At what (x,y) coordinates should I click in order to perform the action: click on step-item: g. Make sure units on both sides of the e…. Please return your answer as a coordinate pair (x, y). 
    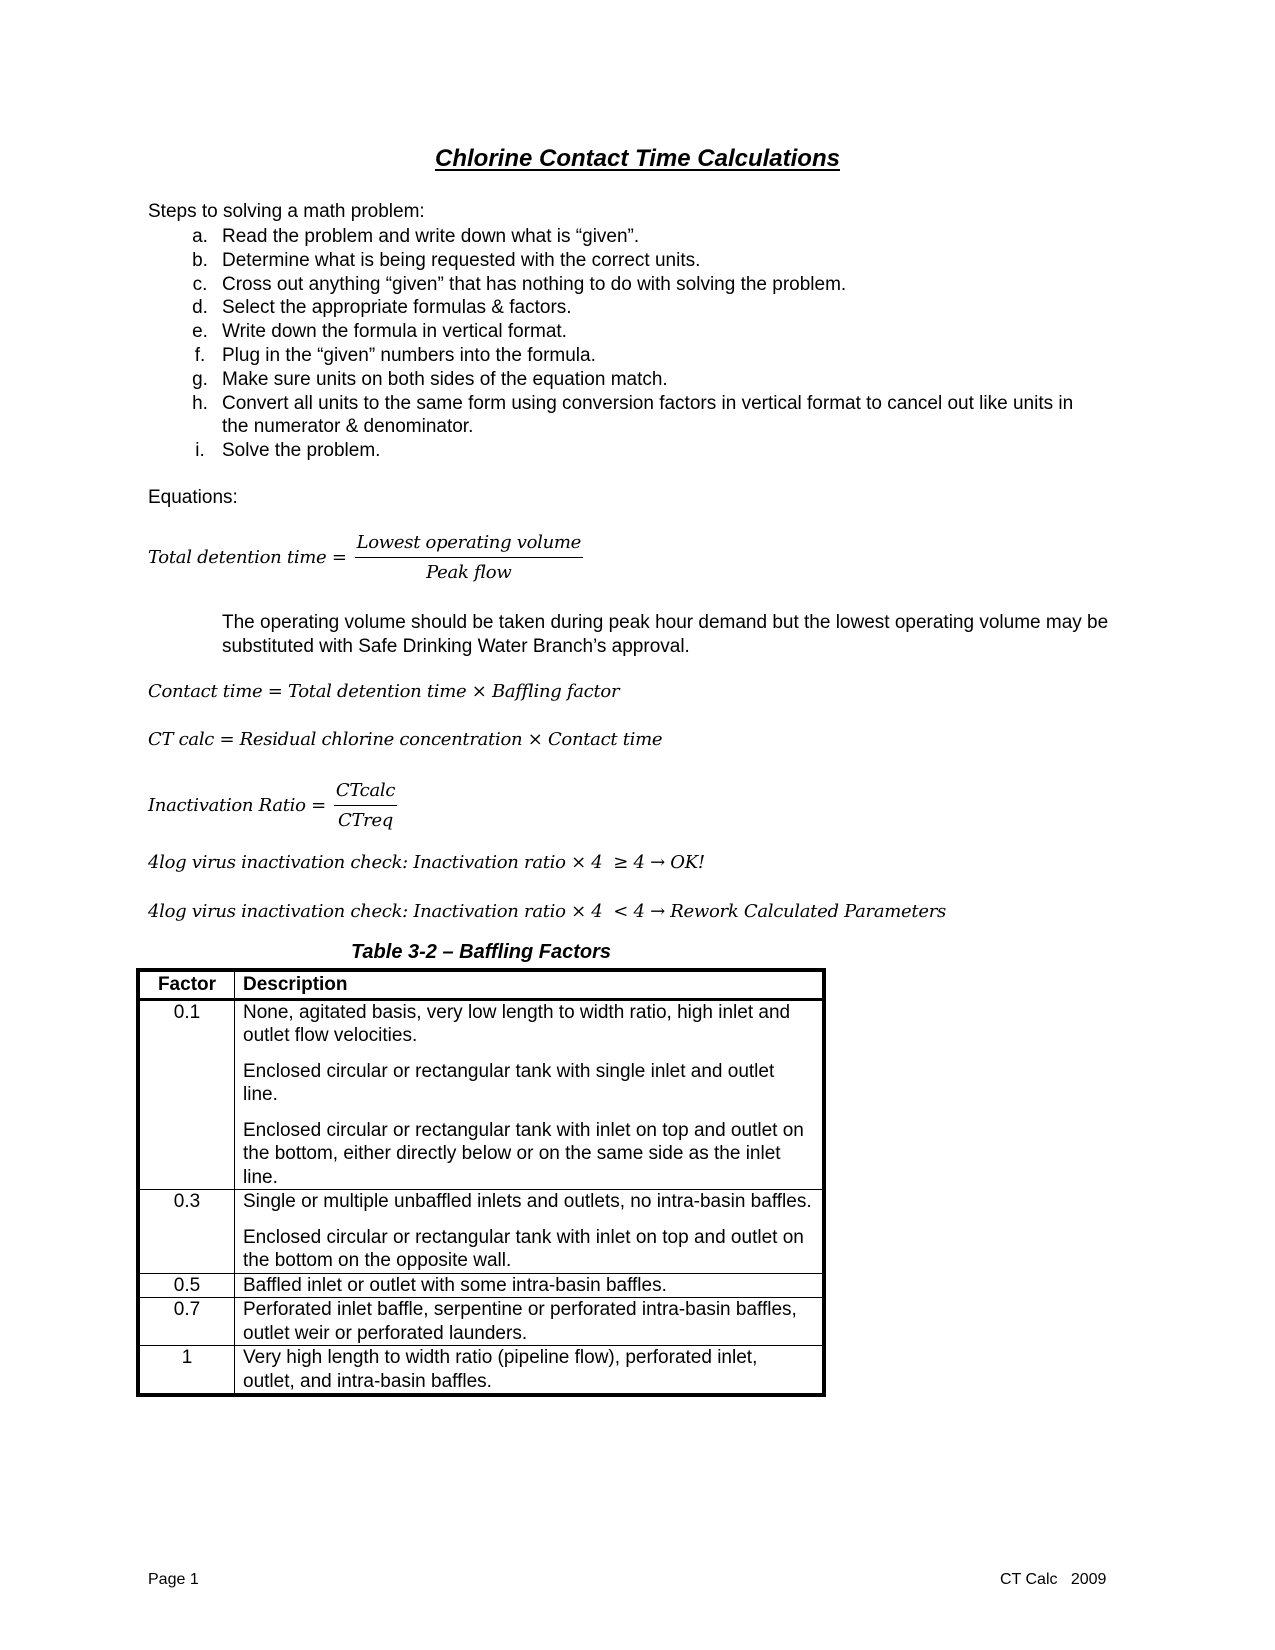
    Looking at the image, I should click on (628, 380).